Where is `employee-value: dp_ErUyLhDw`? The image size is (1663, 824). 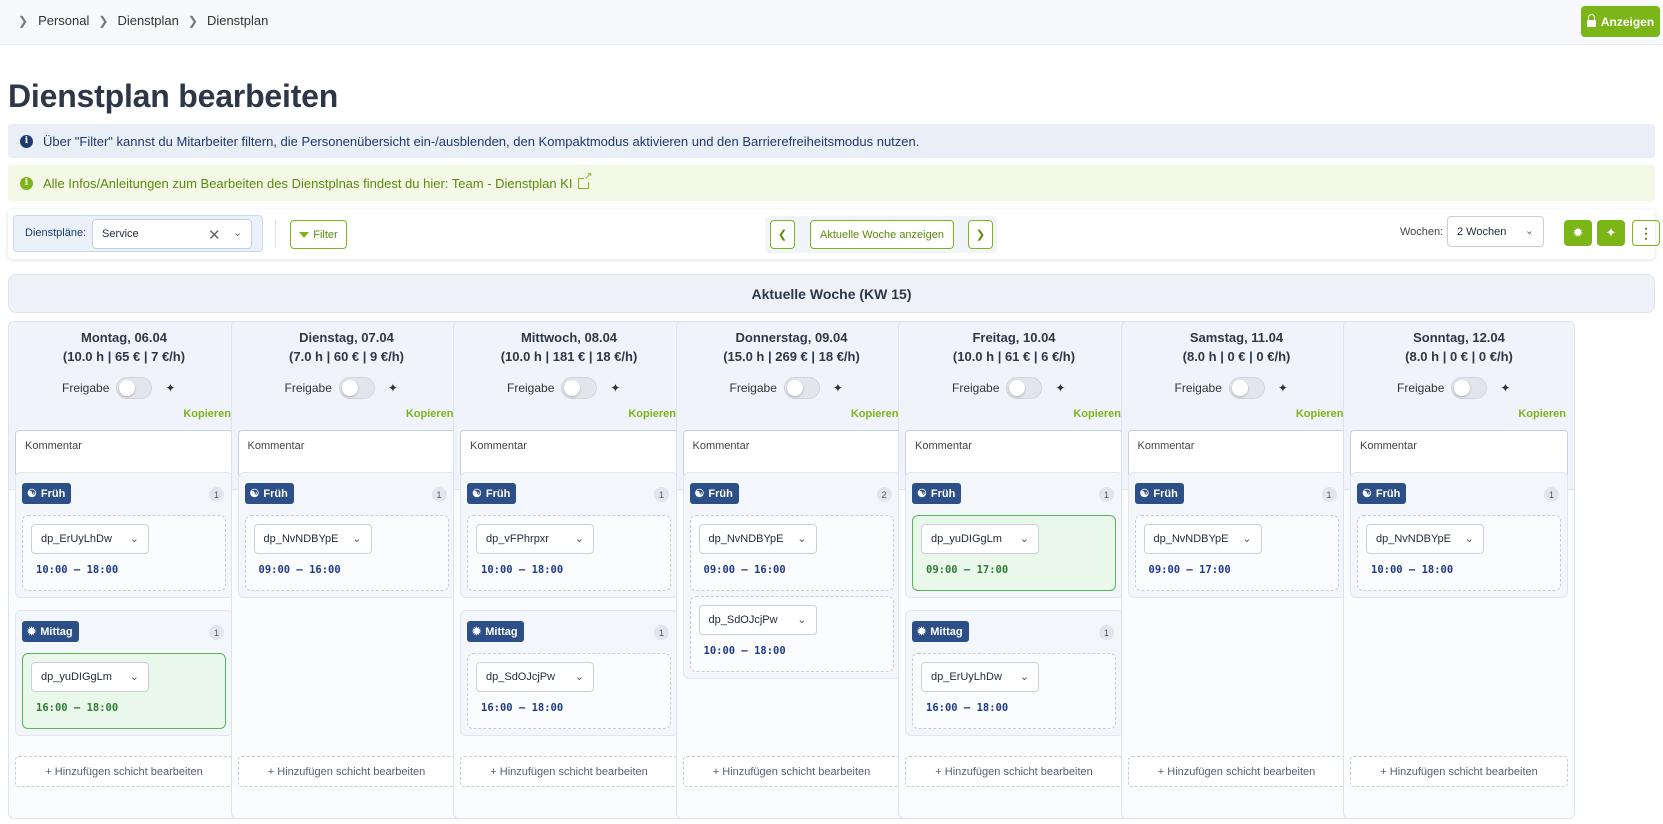 employee-value: dp_ErUyLhDw is located at coordinates (966, 677).